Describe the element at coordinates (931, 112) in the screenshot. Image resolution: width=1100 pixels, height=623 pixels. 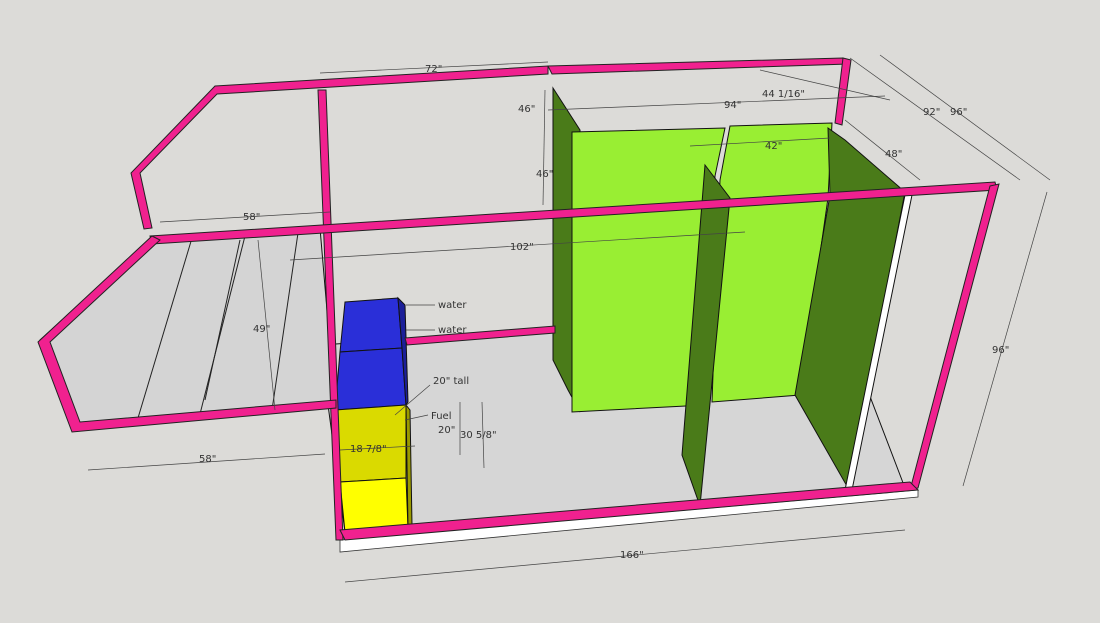
I see `dim-92: 92"` at that location.